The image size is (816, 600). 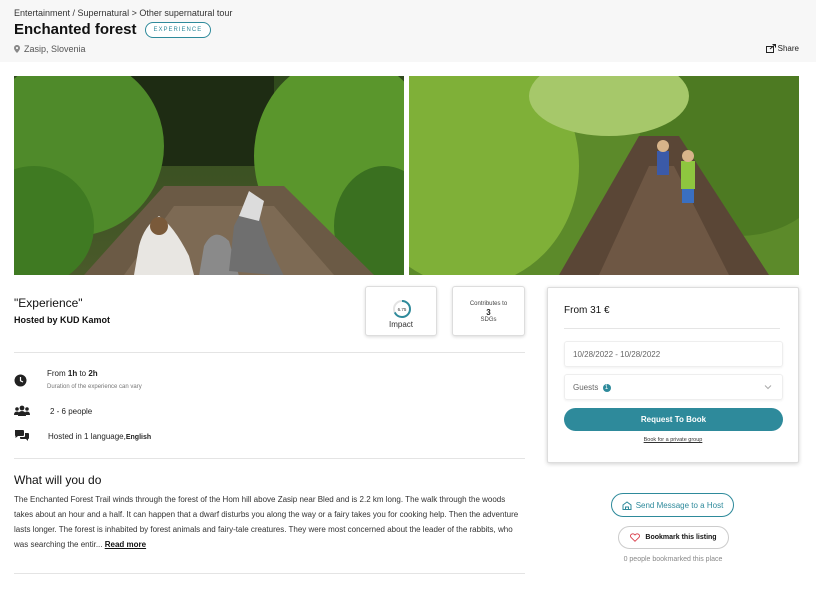 I want to click on send-message-label: Send Message to a Host, so click(x=679, y=505).